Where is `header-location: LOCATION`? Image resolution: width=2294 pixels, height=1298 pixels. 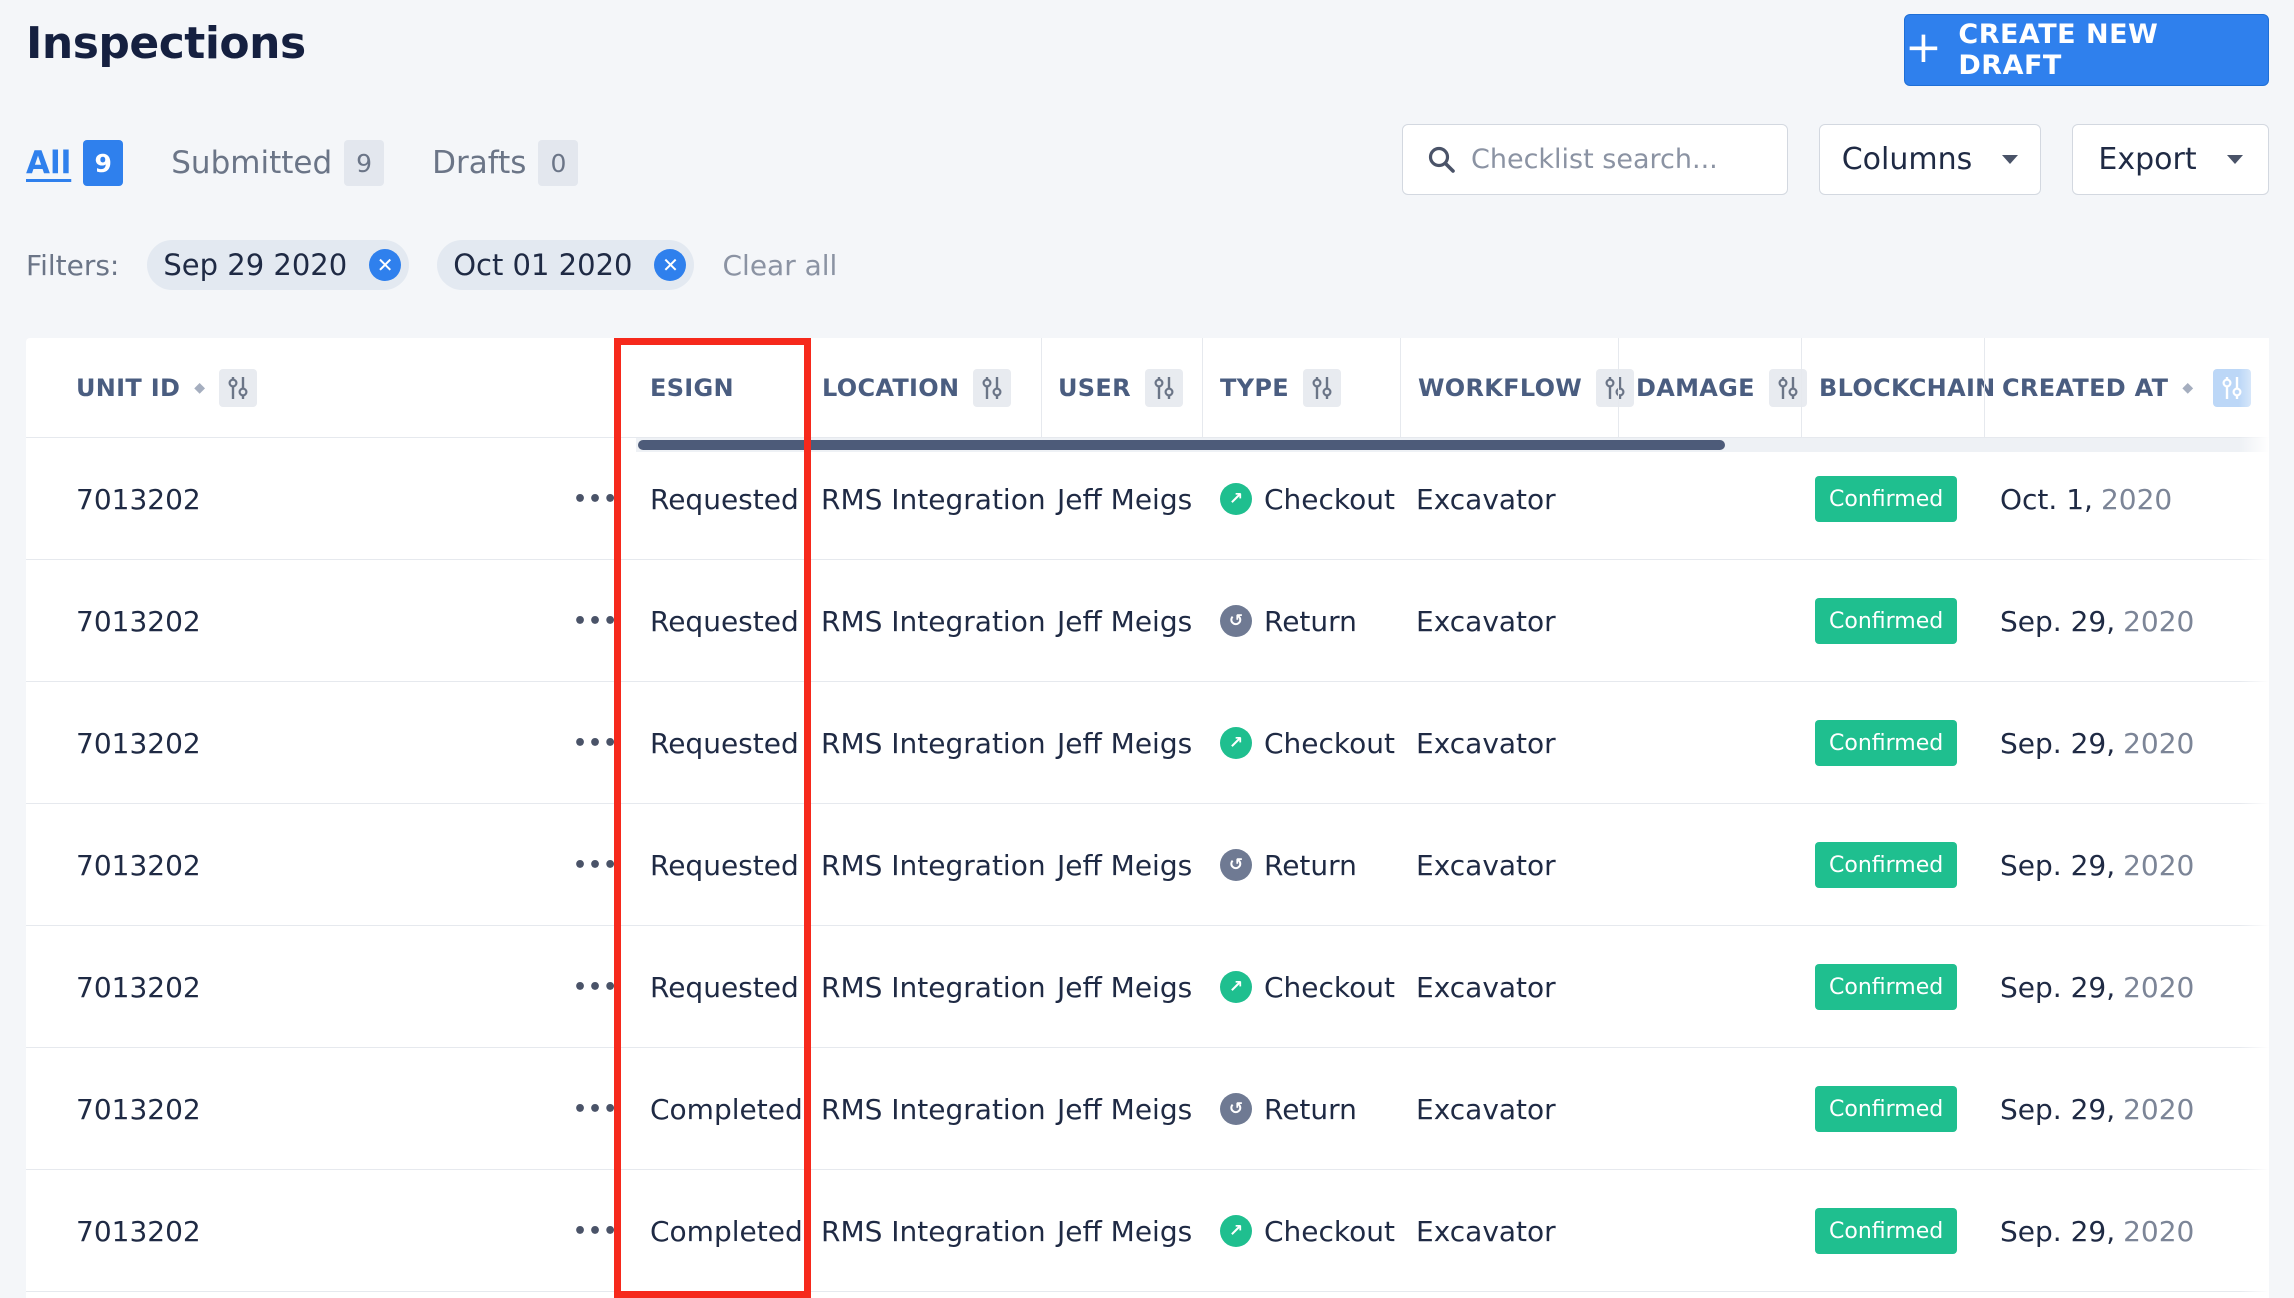 header-location: LOCATION is located at coordinates (917, 388).